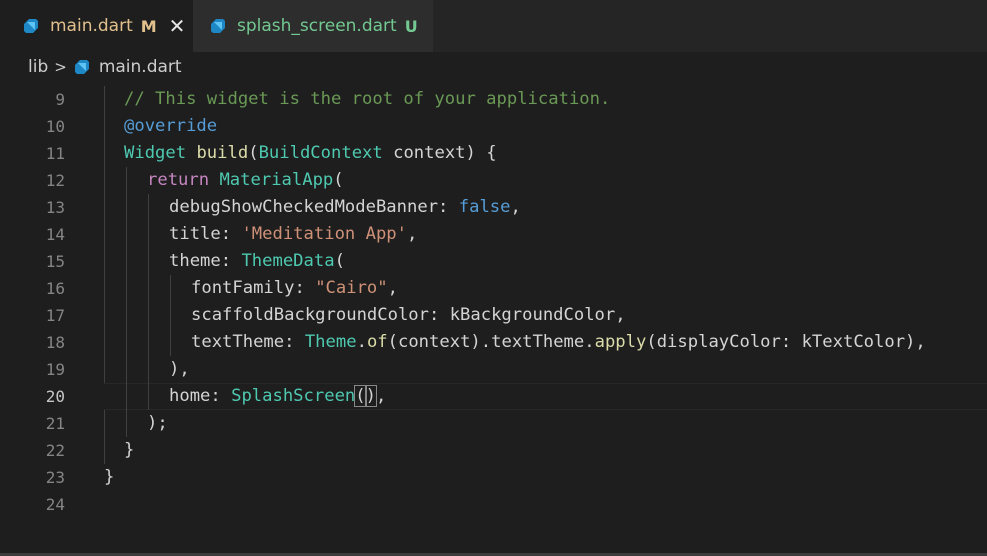  What do you see at coordinates (60, 67) in the screenshot?
I see `chevron-right-icon: >` at bounding box center [60, 67].